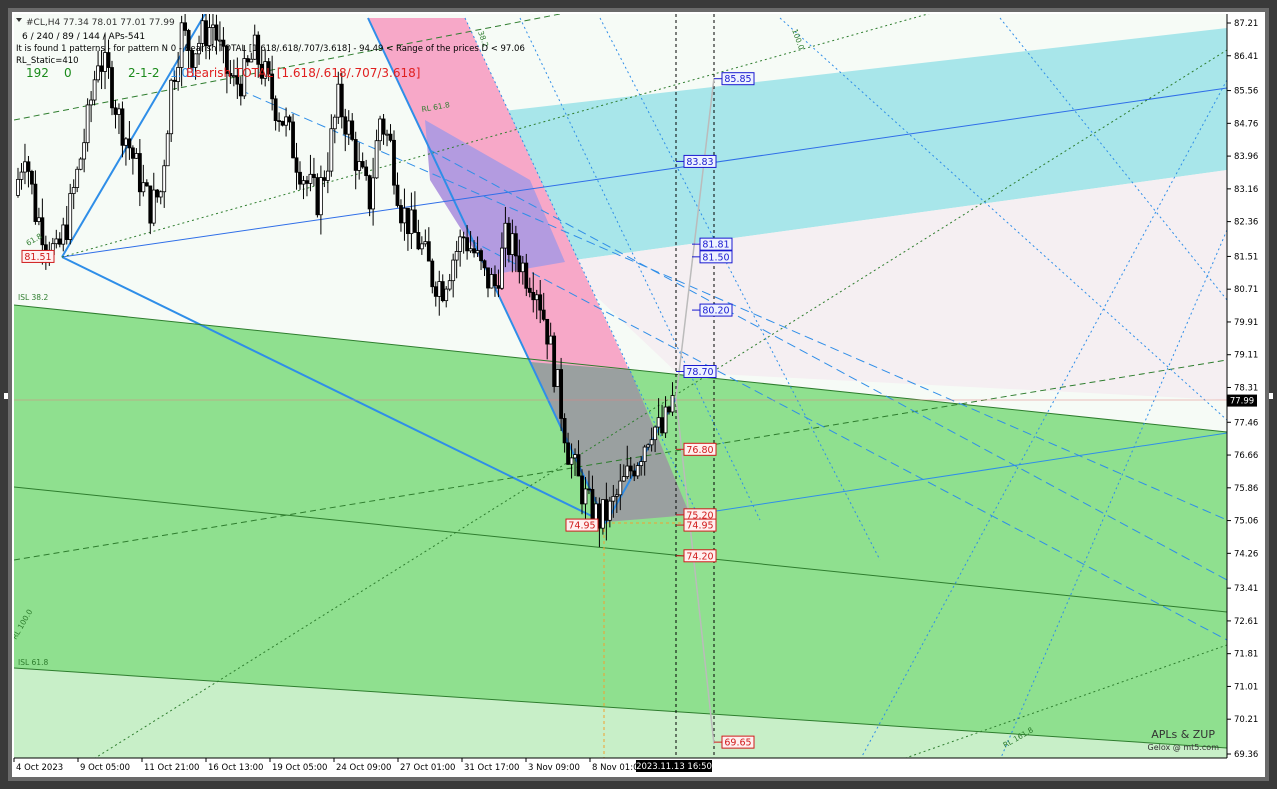 This screenshot has height=789, width=1277. Describe the element at coordinates (83, 37) in the screenshot. I see `header-line2: 6 / 240 / 89 / 144 / APs-541` at that location.